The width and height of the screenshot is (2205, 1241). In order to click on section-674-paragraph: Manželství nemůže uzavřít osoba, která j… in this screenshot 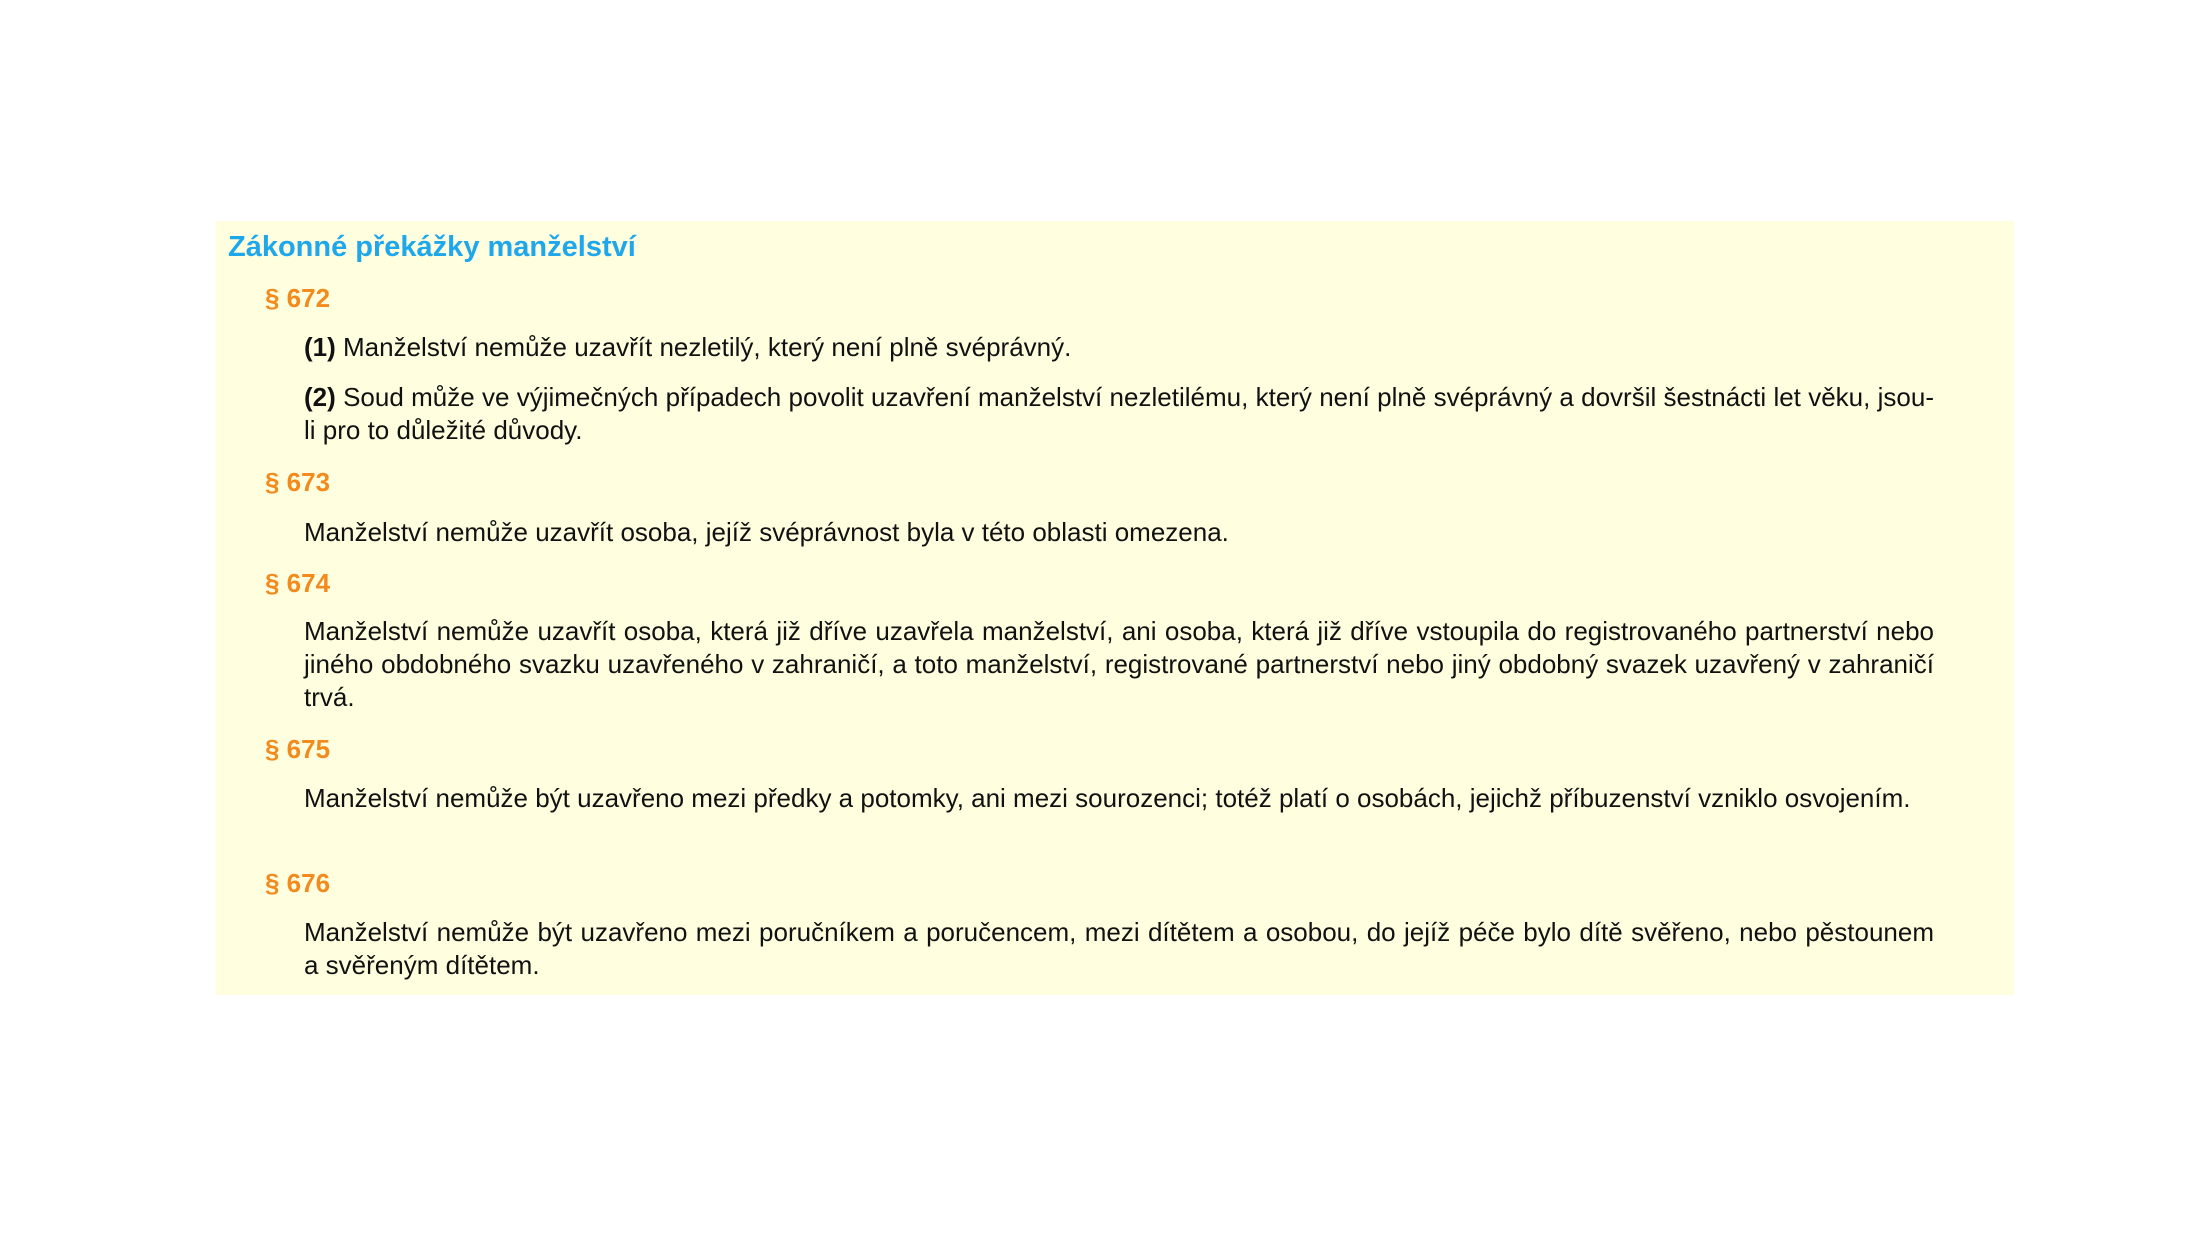, I will do `click(1119, 664)`.